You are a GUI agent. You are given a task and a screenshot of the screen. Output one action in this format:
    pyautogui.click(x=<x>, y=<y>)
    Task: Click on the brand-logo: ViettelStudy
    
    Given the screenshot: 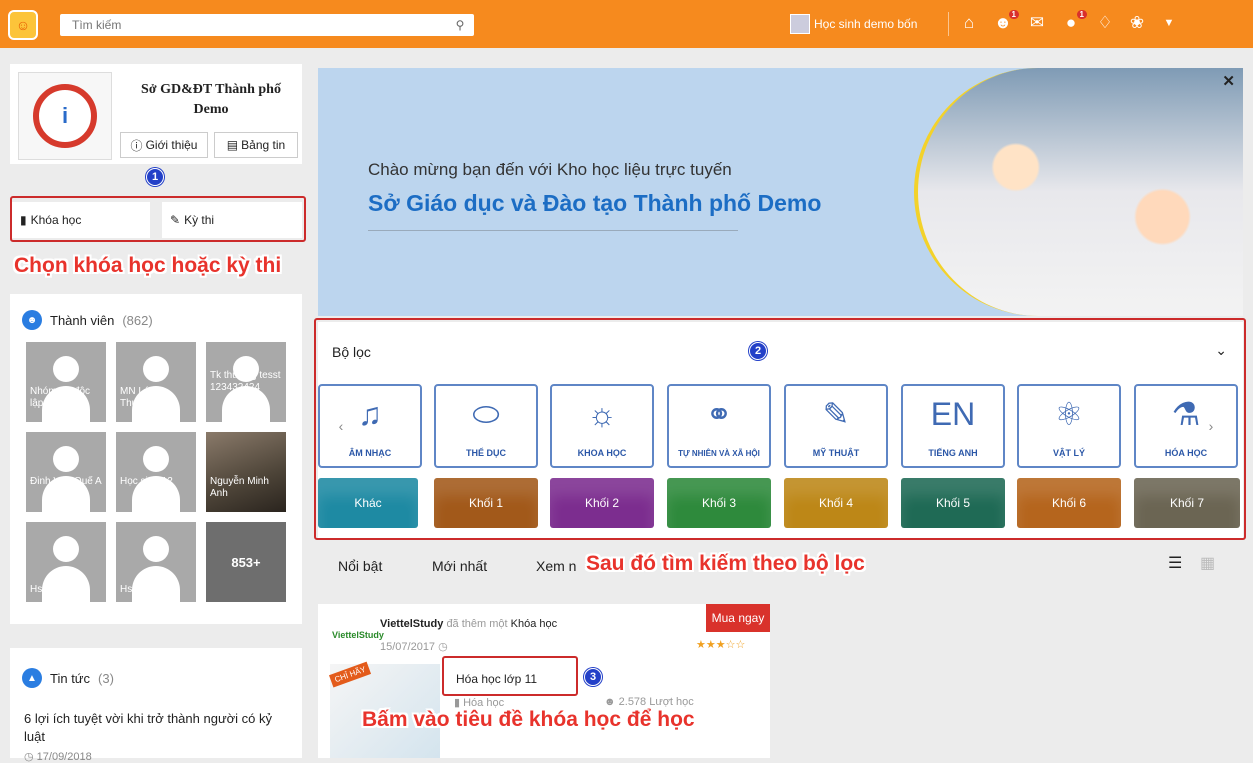 What is the action you would take?
    pyautogui.click(x=358, y=635)
    